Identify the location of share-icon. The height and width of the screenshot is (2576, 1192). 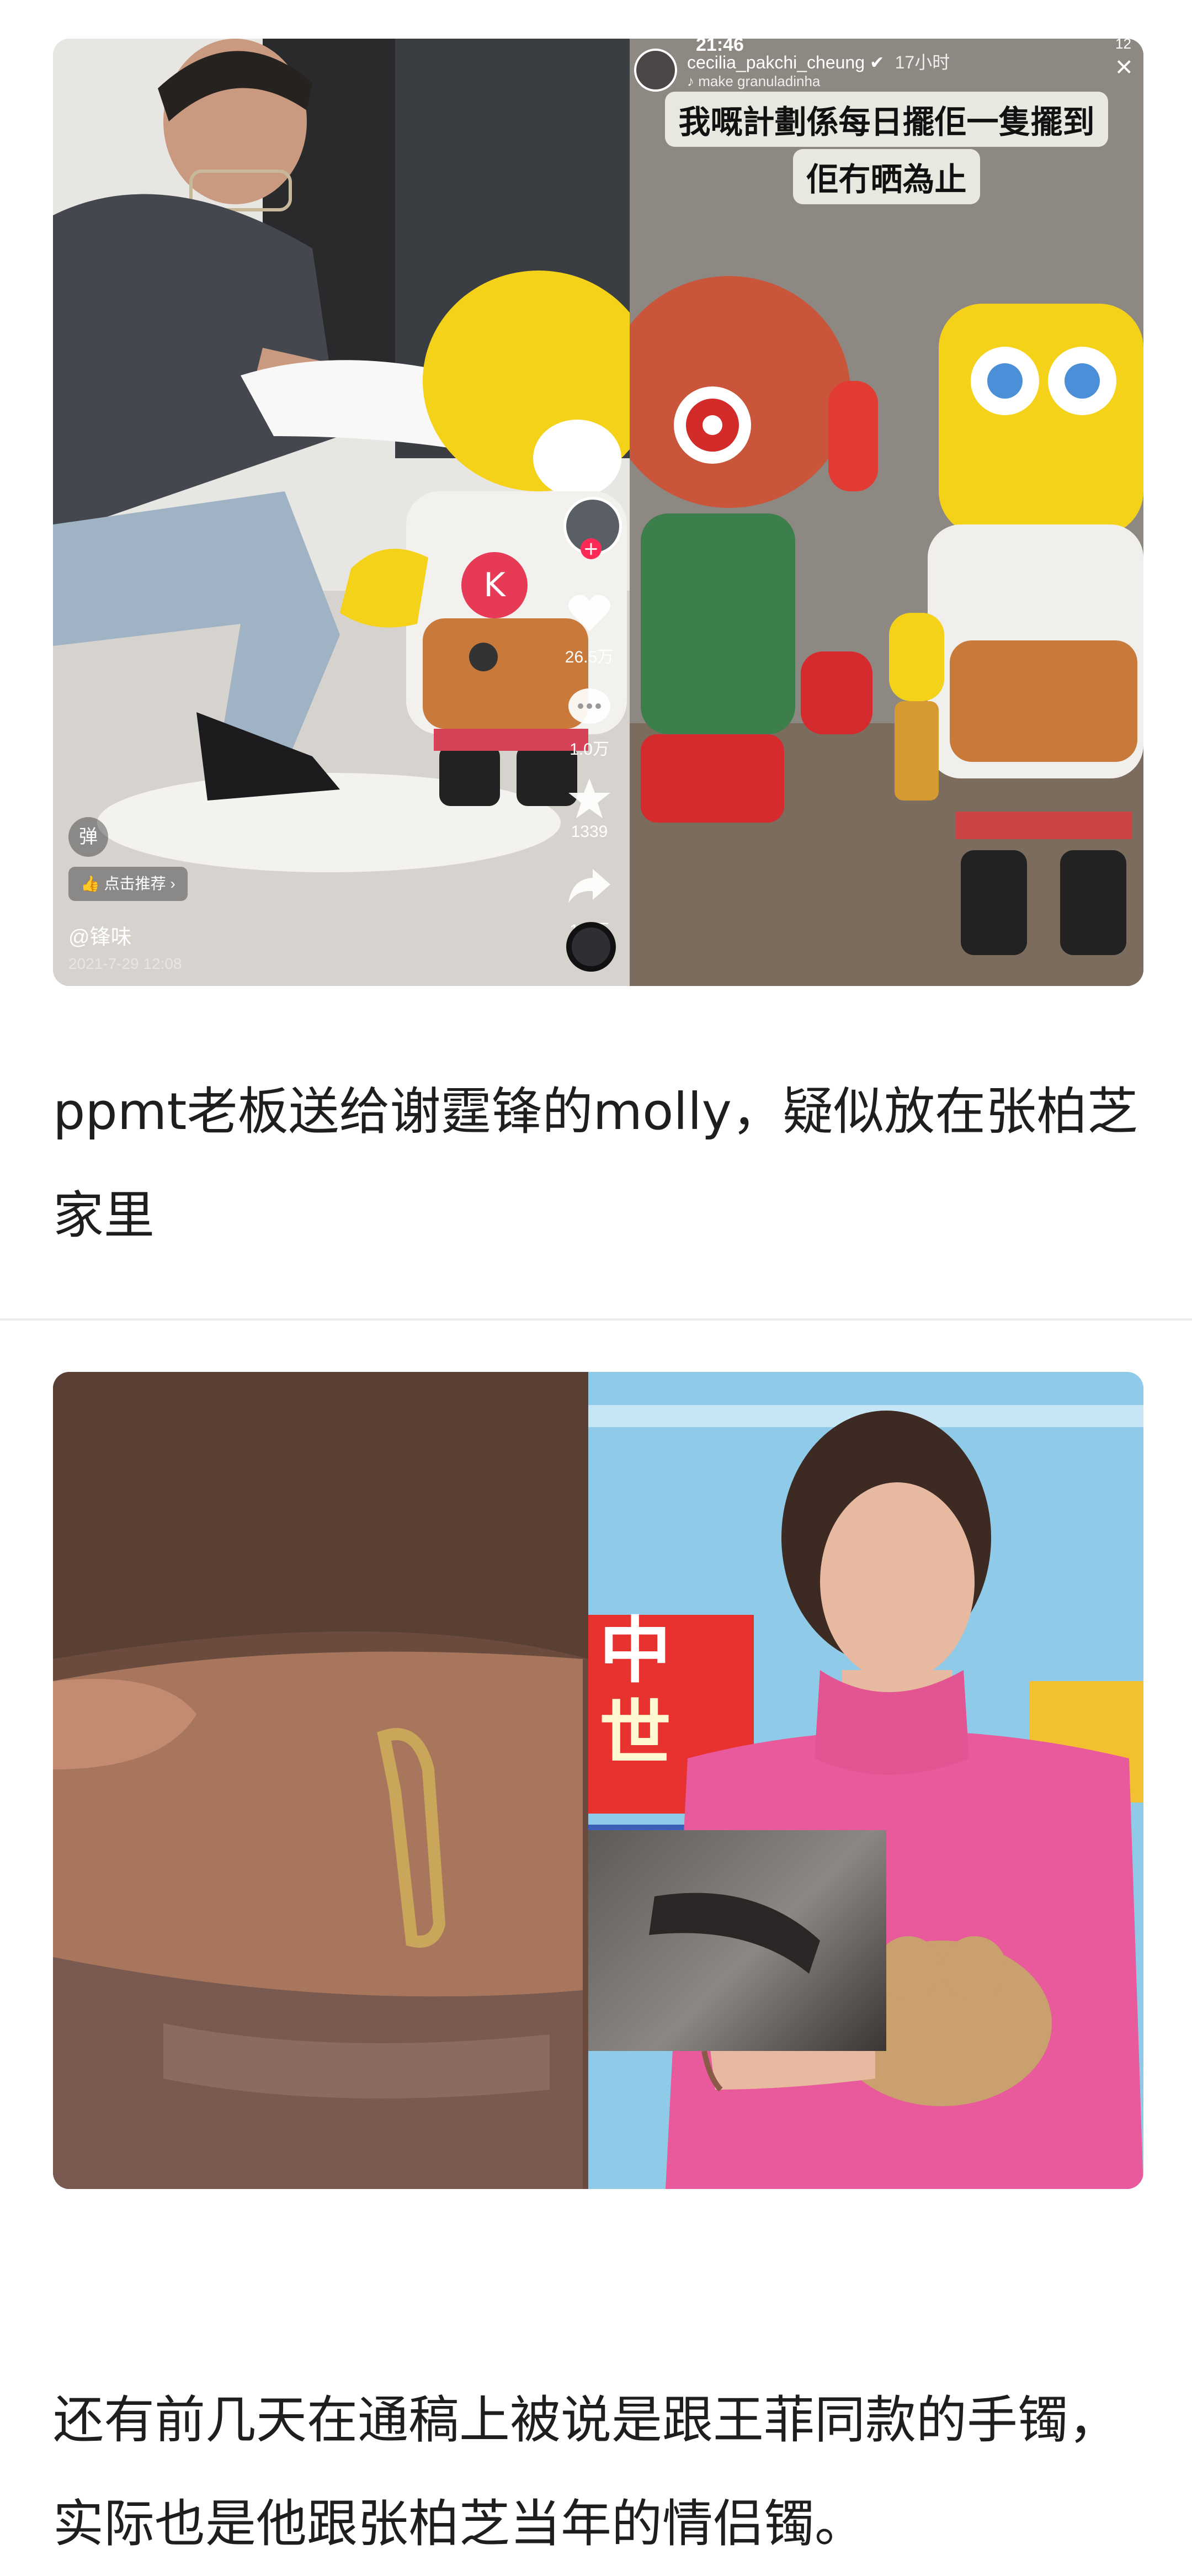
(589, 886).